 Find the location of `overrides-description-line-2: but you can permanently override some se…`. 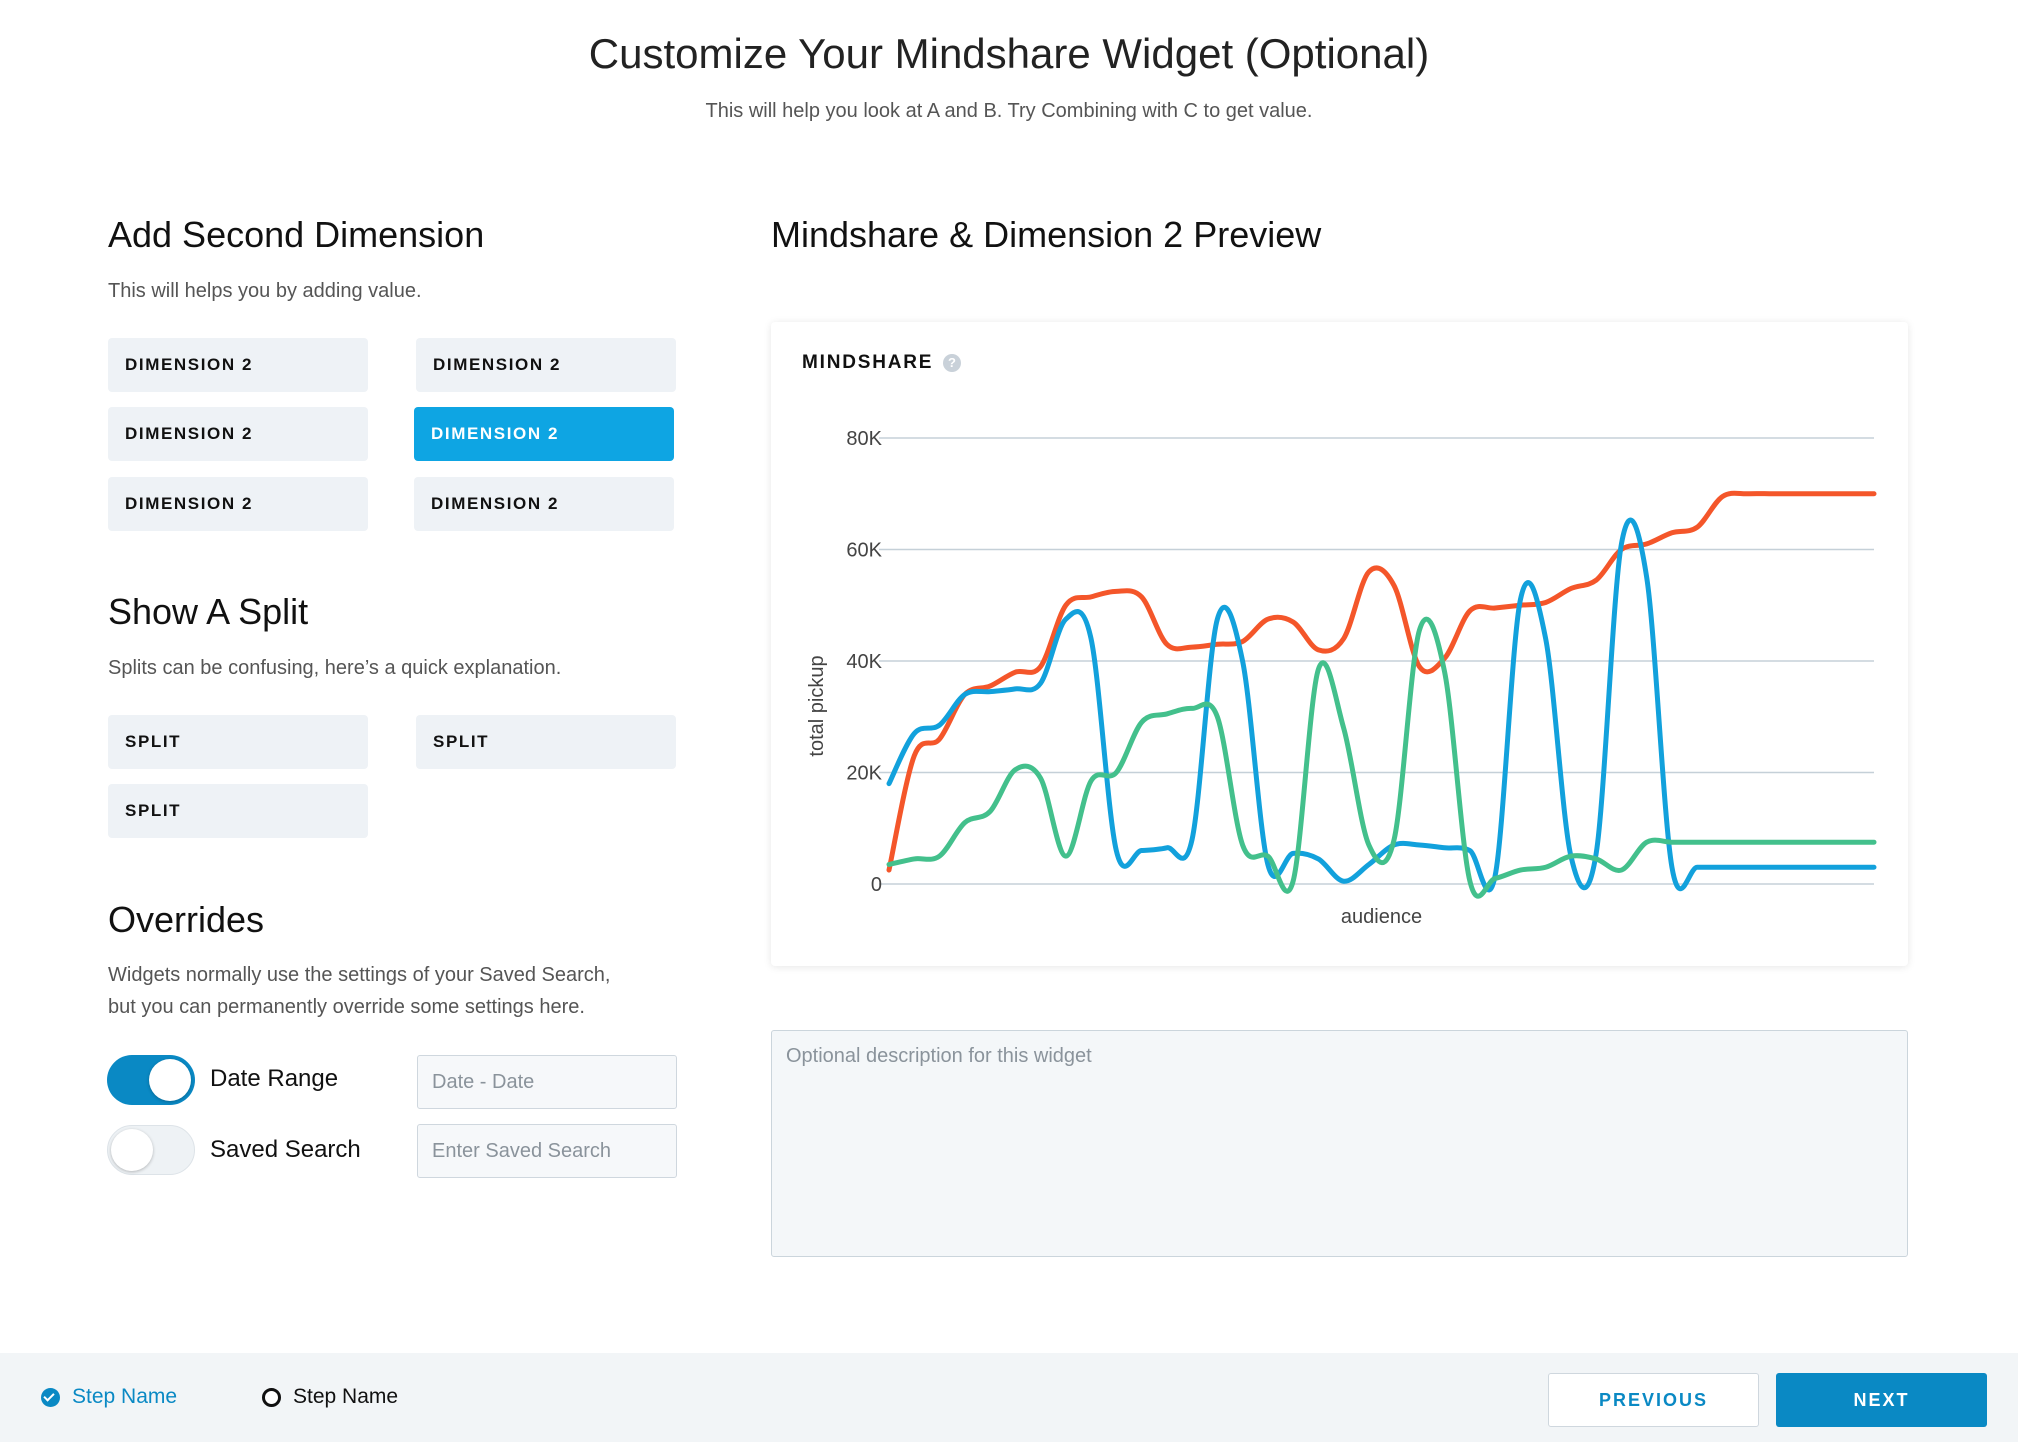

overrides-description-line-2: but you can permanently override some se… is located at coordinates (346, 1007).